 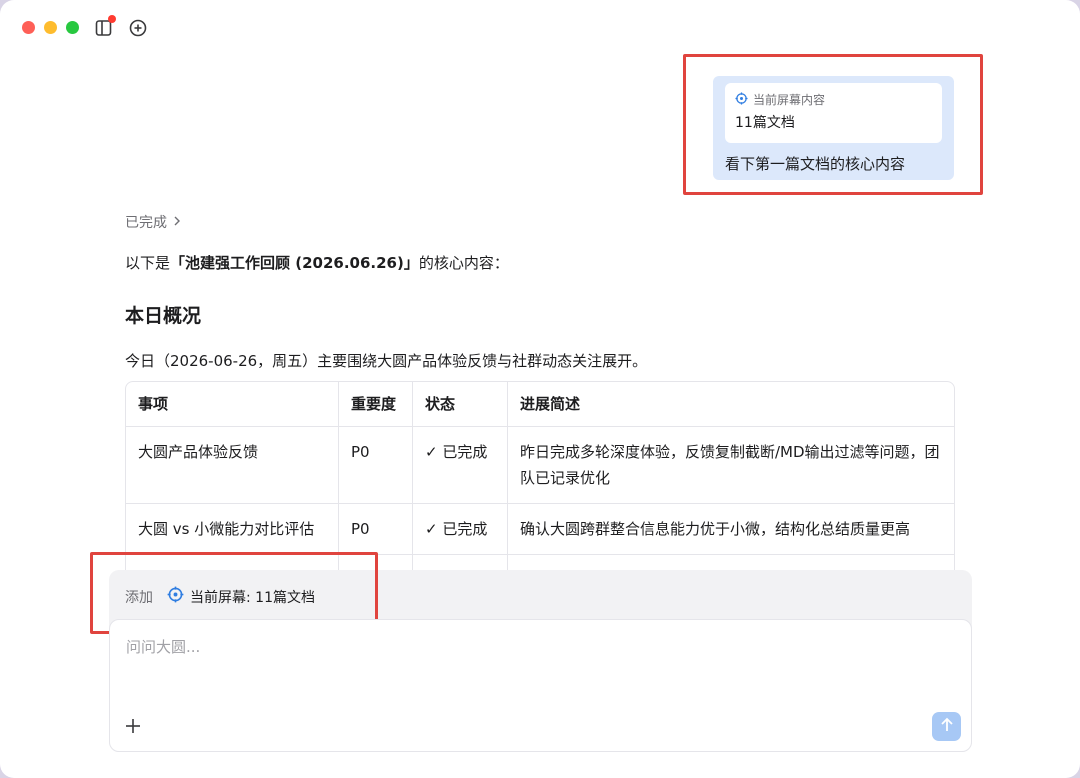 What do you see at coordinates (232, 404) in the screenshot?
I see `column-header: 事项` at bounding box center [232, 404].